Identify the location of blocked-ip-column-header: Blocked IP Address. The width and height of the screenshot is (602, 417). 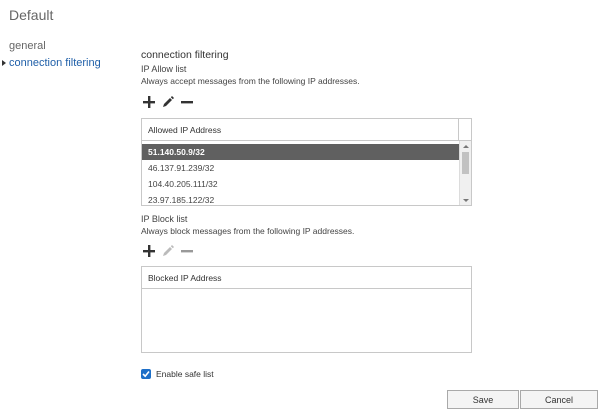
(306, 278).